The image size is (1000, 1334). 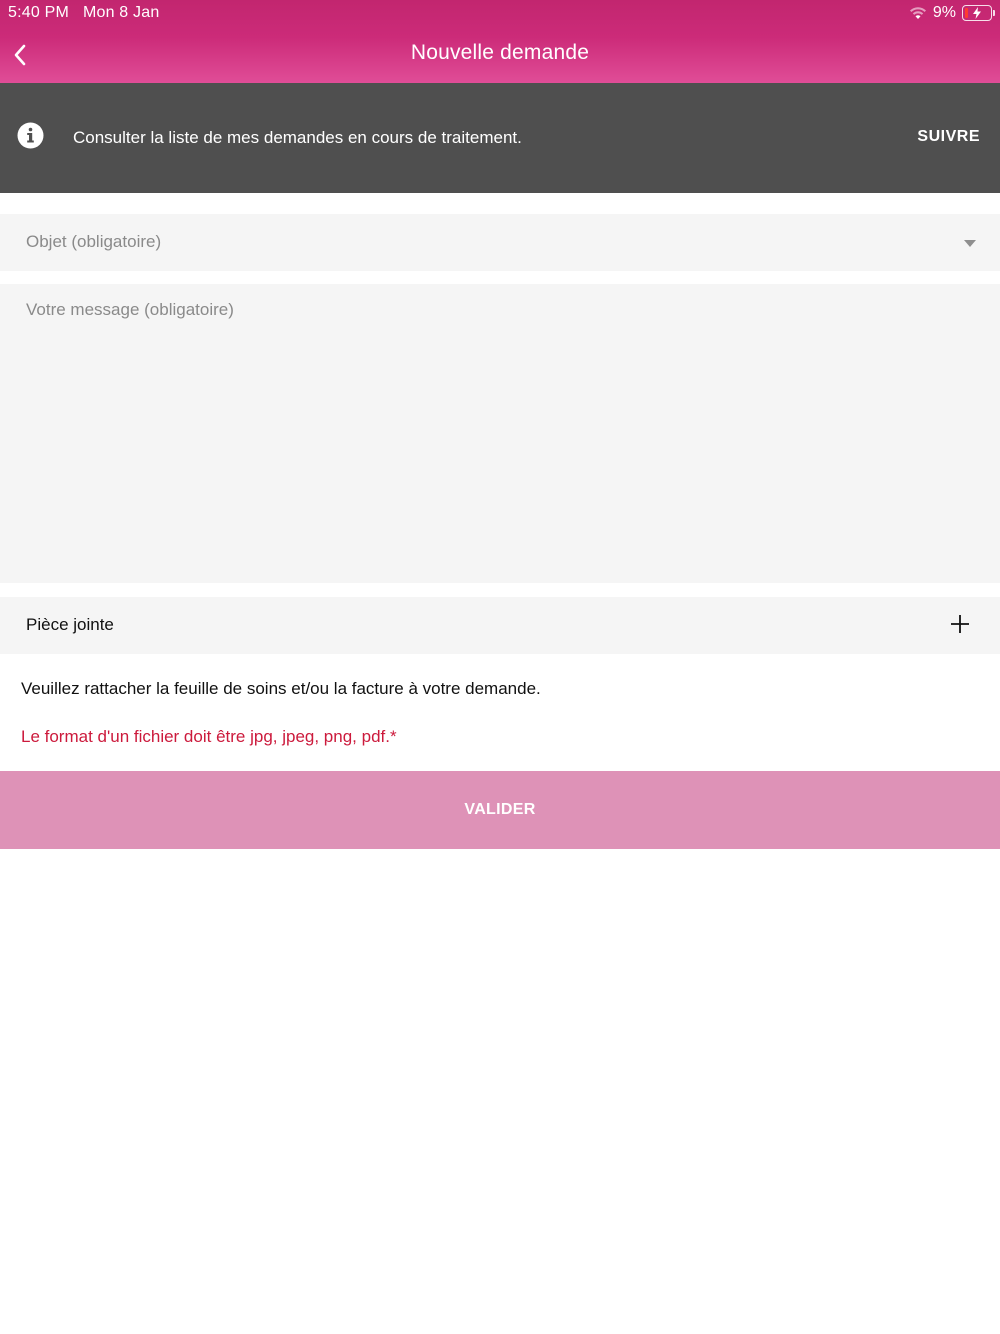 What do you see at coordinates (94, 241) in the screenshot?
I see `object-select-placeholder: Objet (obligatoire)` at bounding box center [94, 241].